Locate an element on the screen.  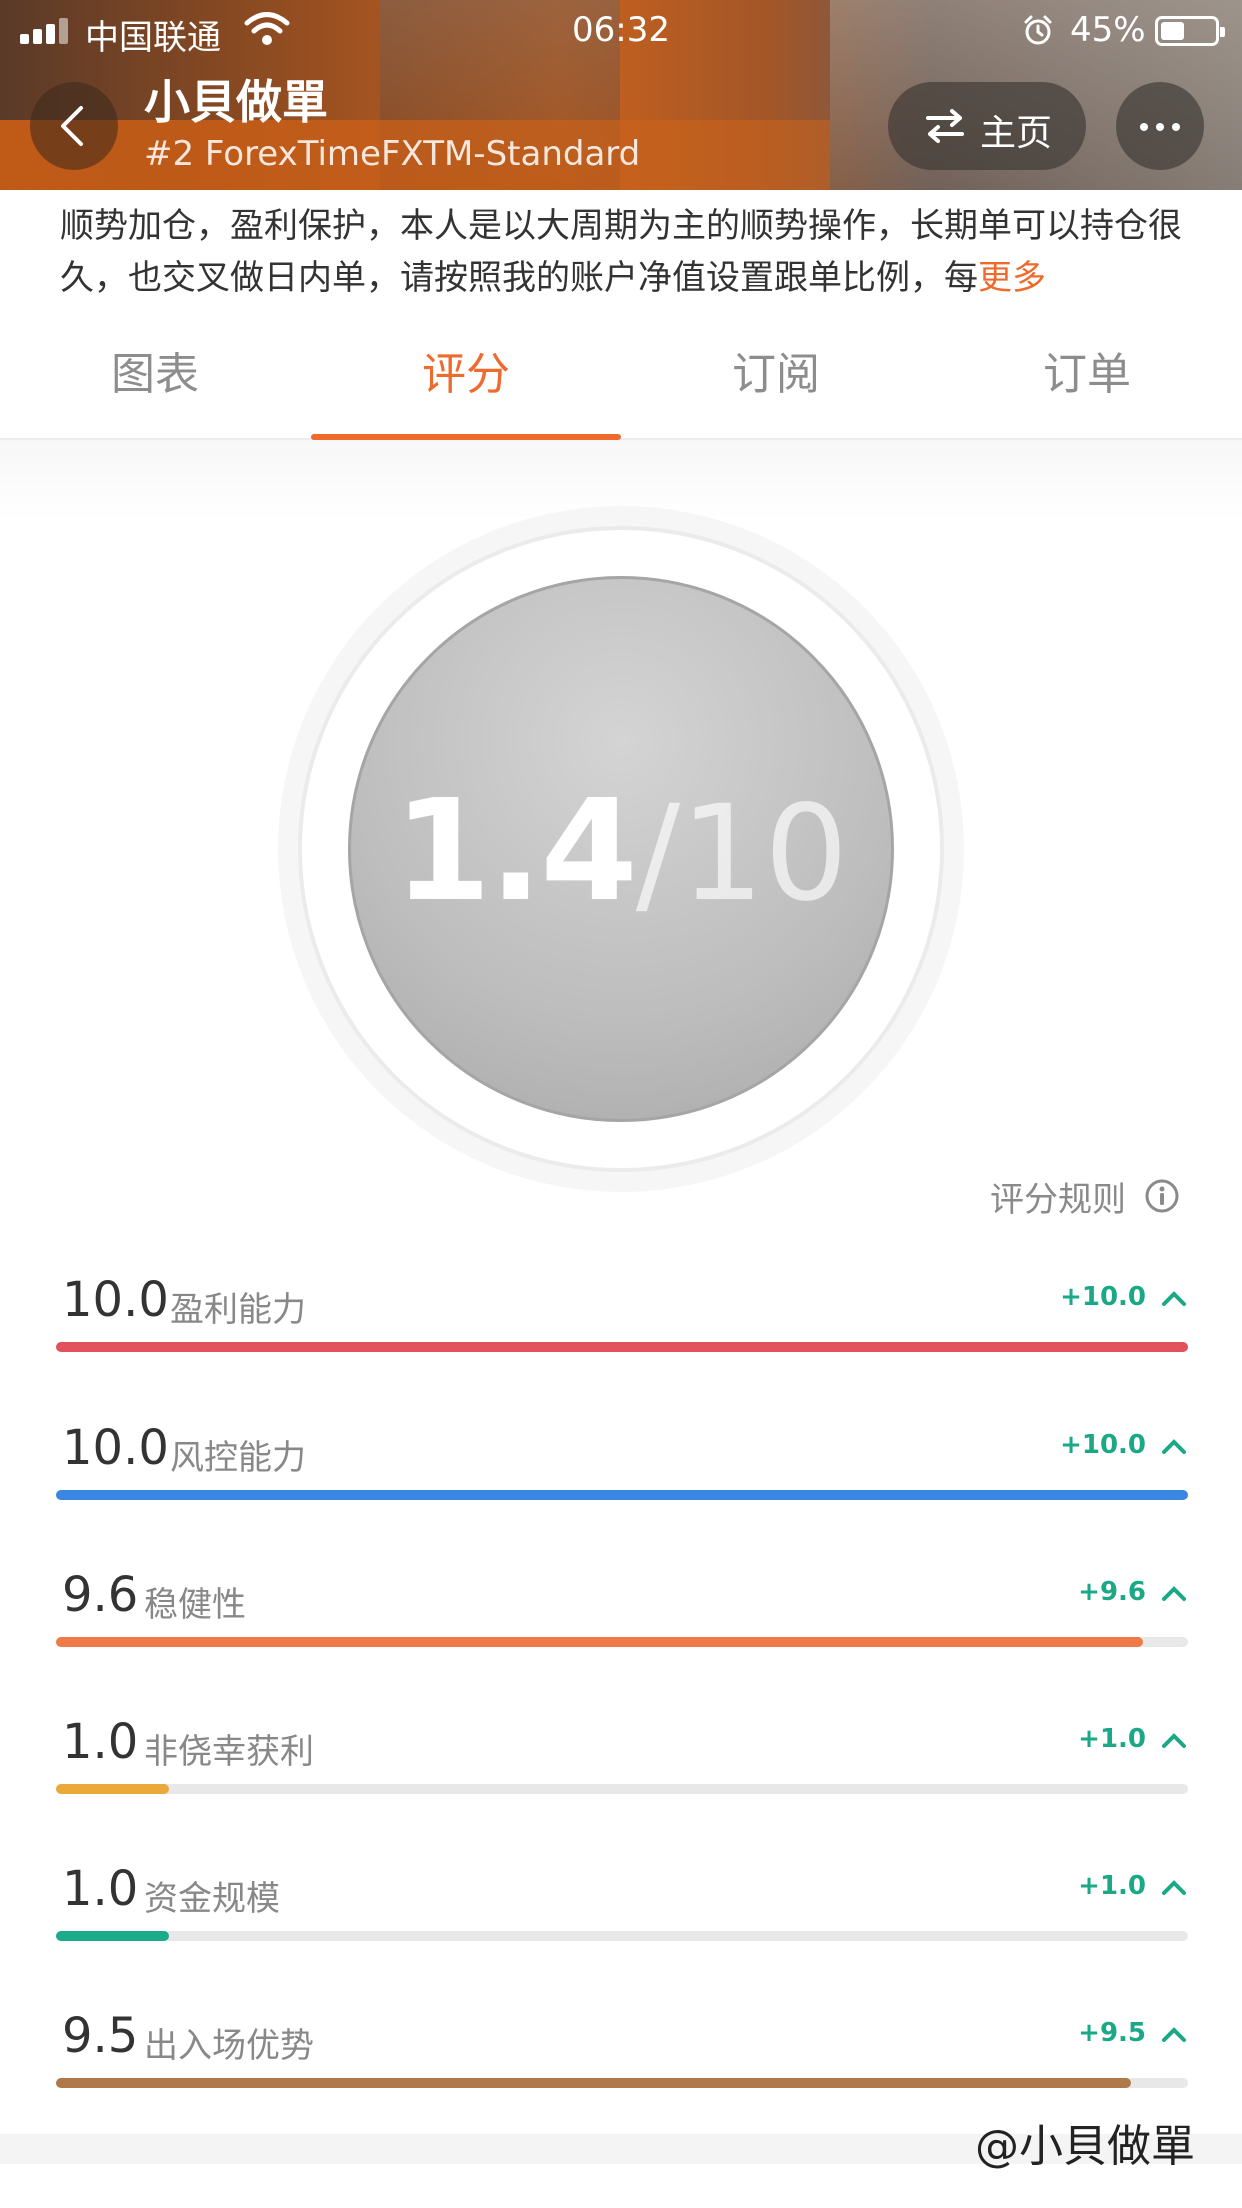
metric-stability: 9.6 稳健性 +9.6 is located at coordinates (622, 1627).